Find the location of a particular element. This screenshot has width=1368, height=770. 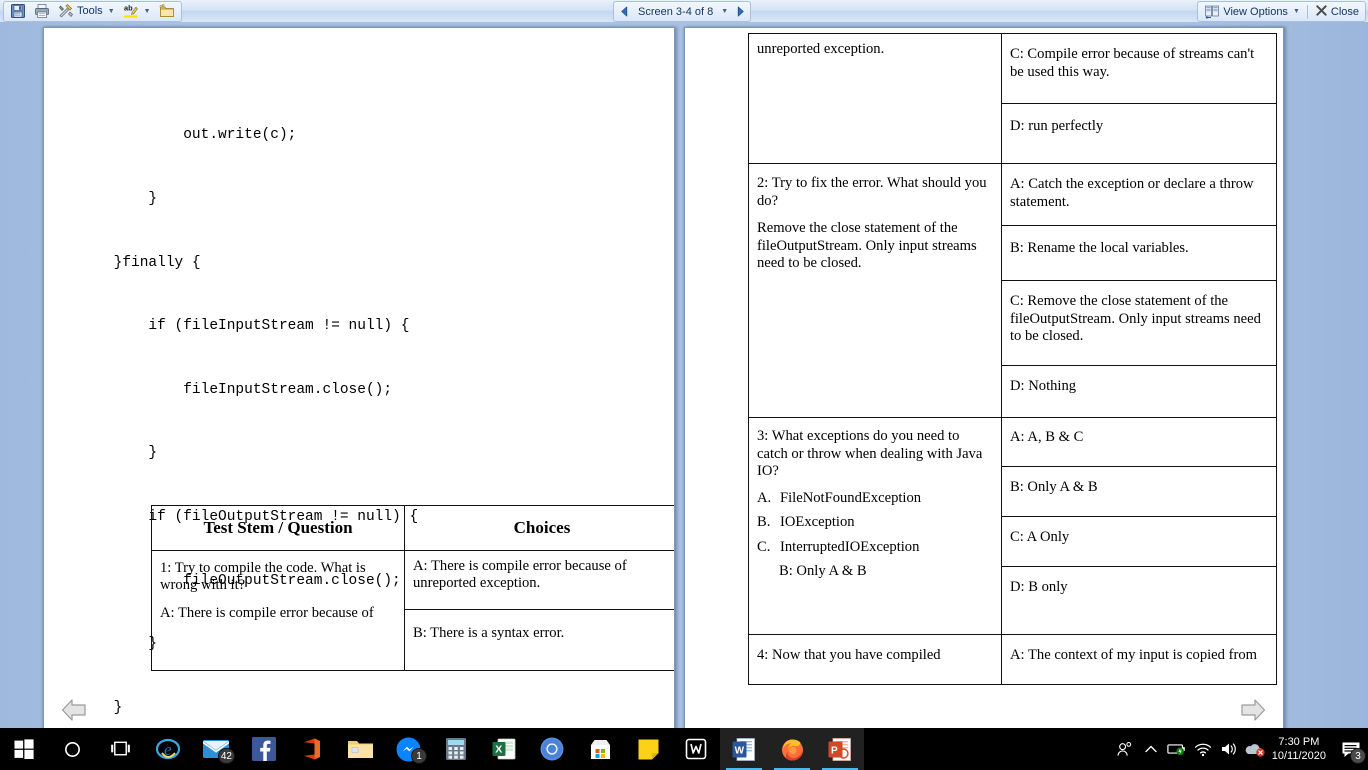

volume-icon is located at coordinates (1229, 749).